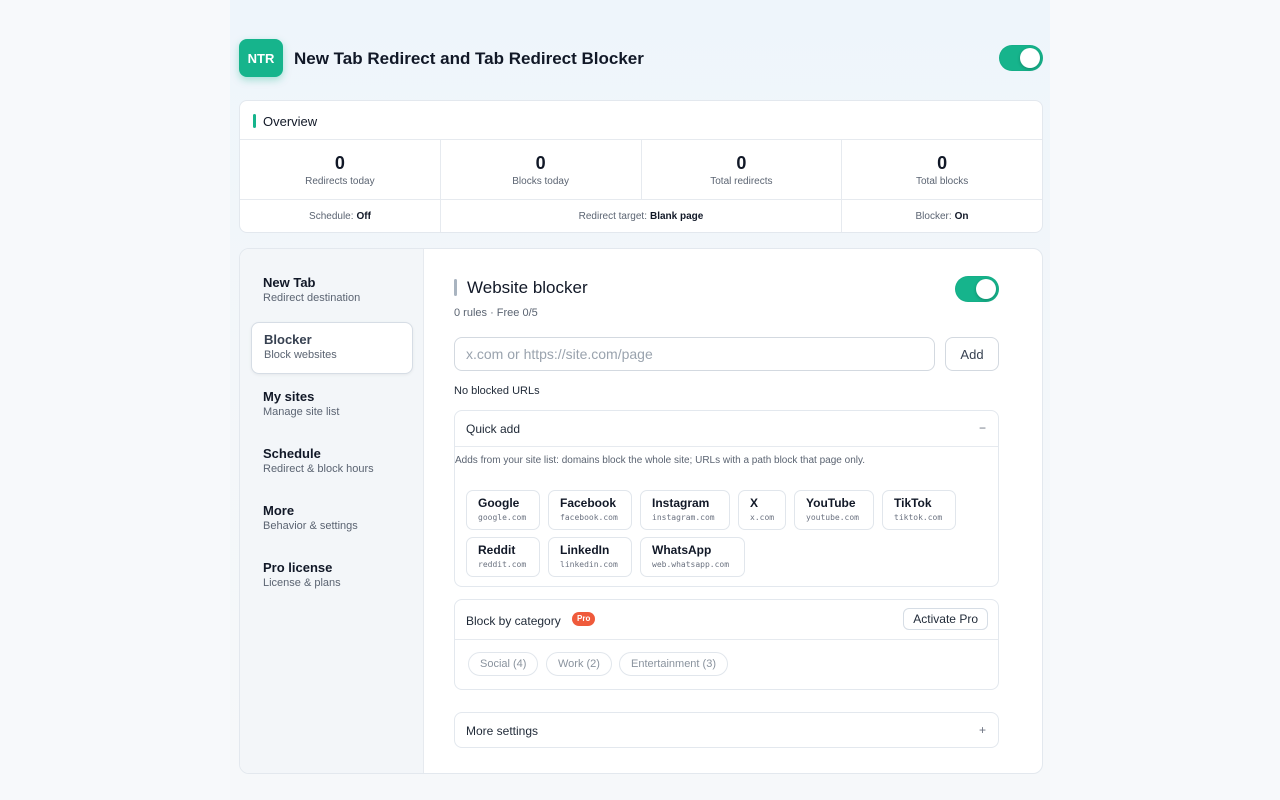  I want to click on stat-redirects-today: 0 Redirects today, so click(340, 169).